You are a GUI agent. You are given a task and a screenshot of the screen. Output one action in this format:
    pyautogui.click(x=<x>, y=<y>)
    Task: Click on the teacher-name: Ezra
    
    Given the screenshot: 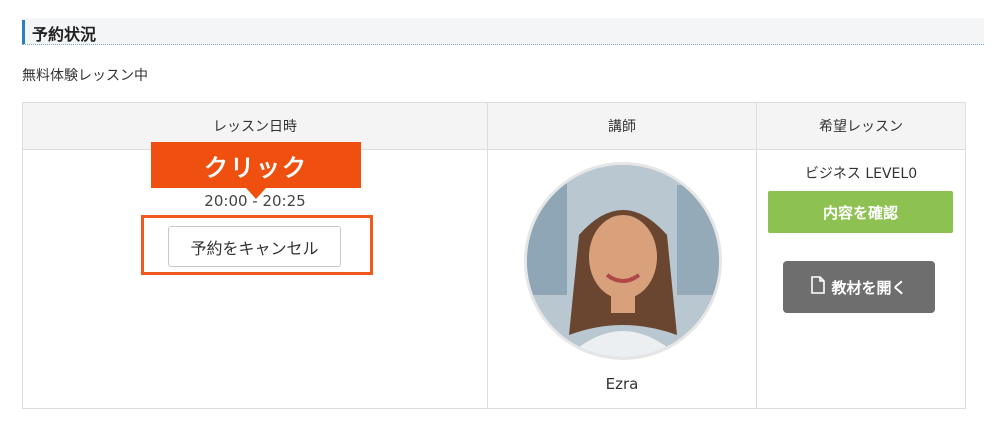 What is the action you would take?
    pyautogui.click(x=622, y=384)
    